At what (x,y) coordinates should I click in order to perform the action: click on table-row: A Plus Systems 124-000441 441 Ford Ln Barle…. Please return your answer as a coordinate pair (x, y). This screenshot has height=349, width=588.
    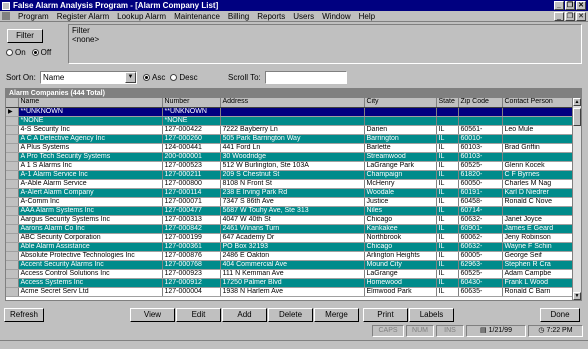
    Looking at the image, I should click on (290, 148).